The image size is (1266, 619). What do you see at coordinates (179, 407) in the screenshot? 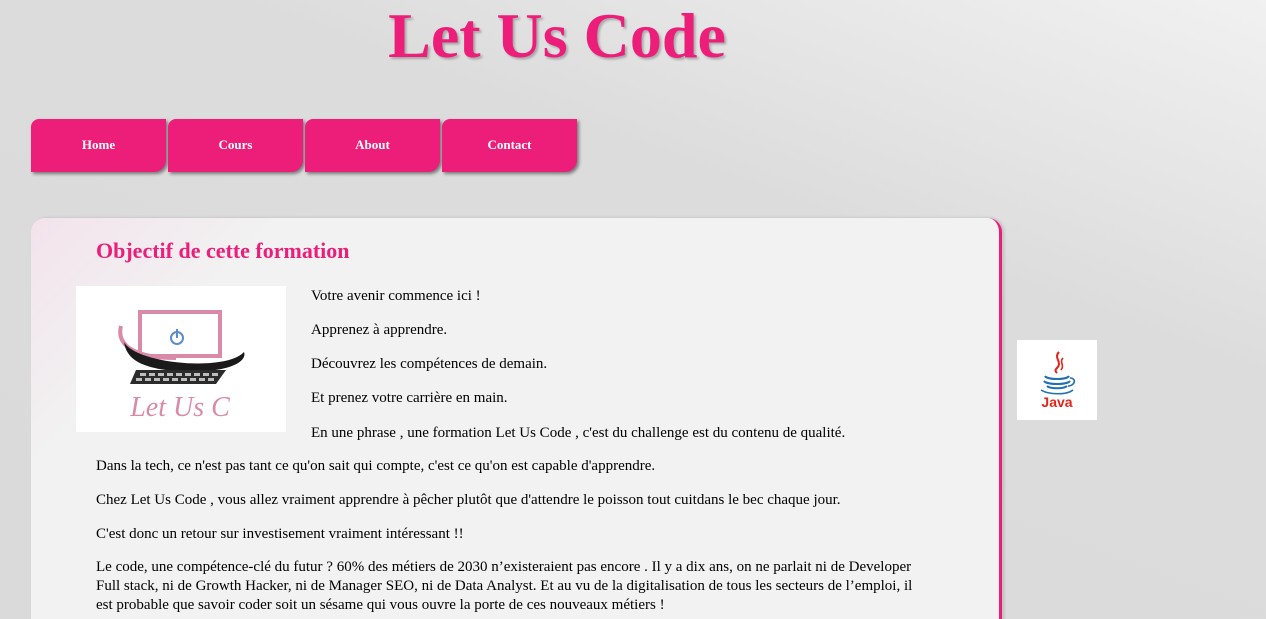
I see `logo-text: Let Us C` at bounding box center [179, 407].